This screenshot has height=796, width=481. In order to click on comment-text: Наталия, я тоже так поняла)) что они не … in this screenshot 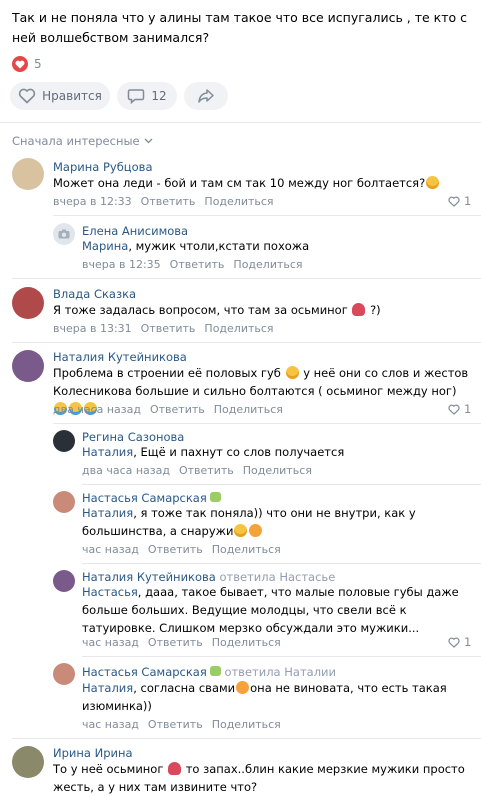, I will do `click(249, 522)`.